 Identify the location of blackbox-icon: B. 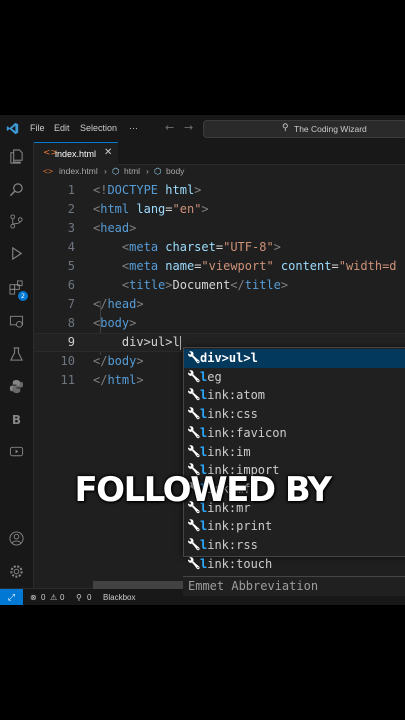
(16, 420).